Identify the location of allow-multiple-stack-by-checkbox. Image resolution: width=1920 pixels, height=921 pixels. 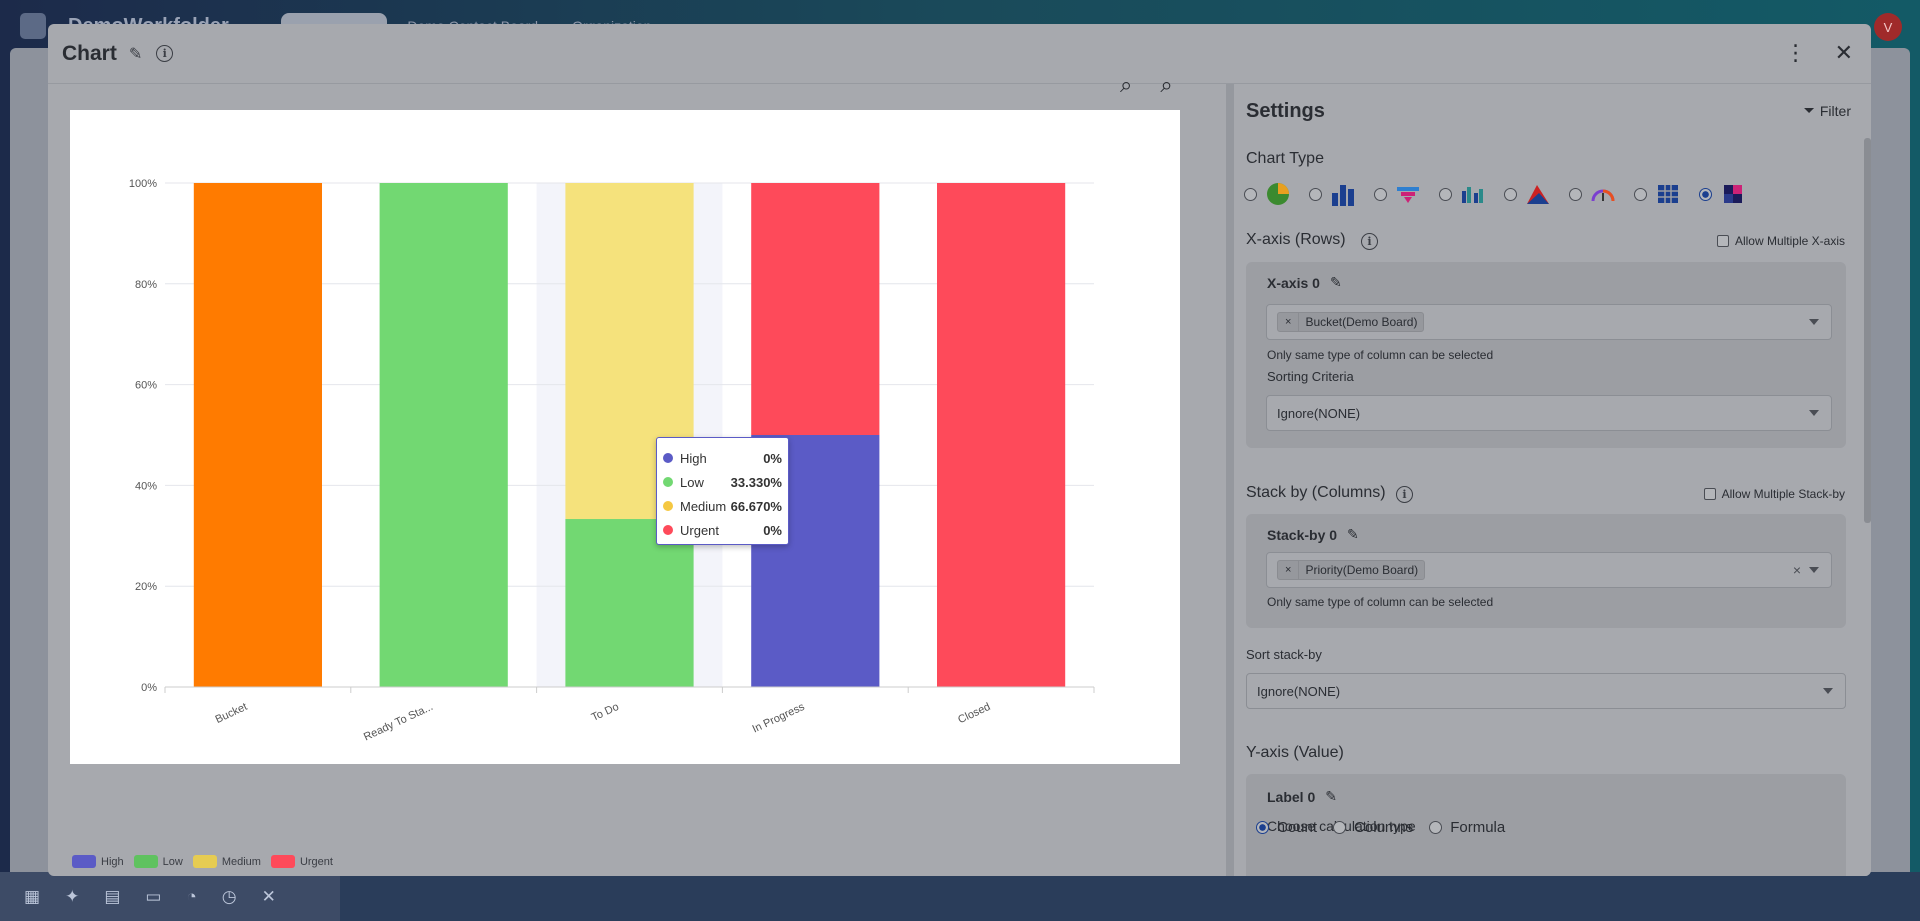
(1709, 494).